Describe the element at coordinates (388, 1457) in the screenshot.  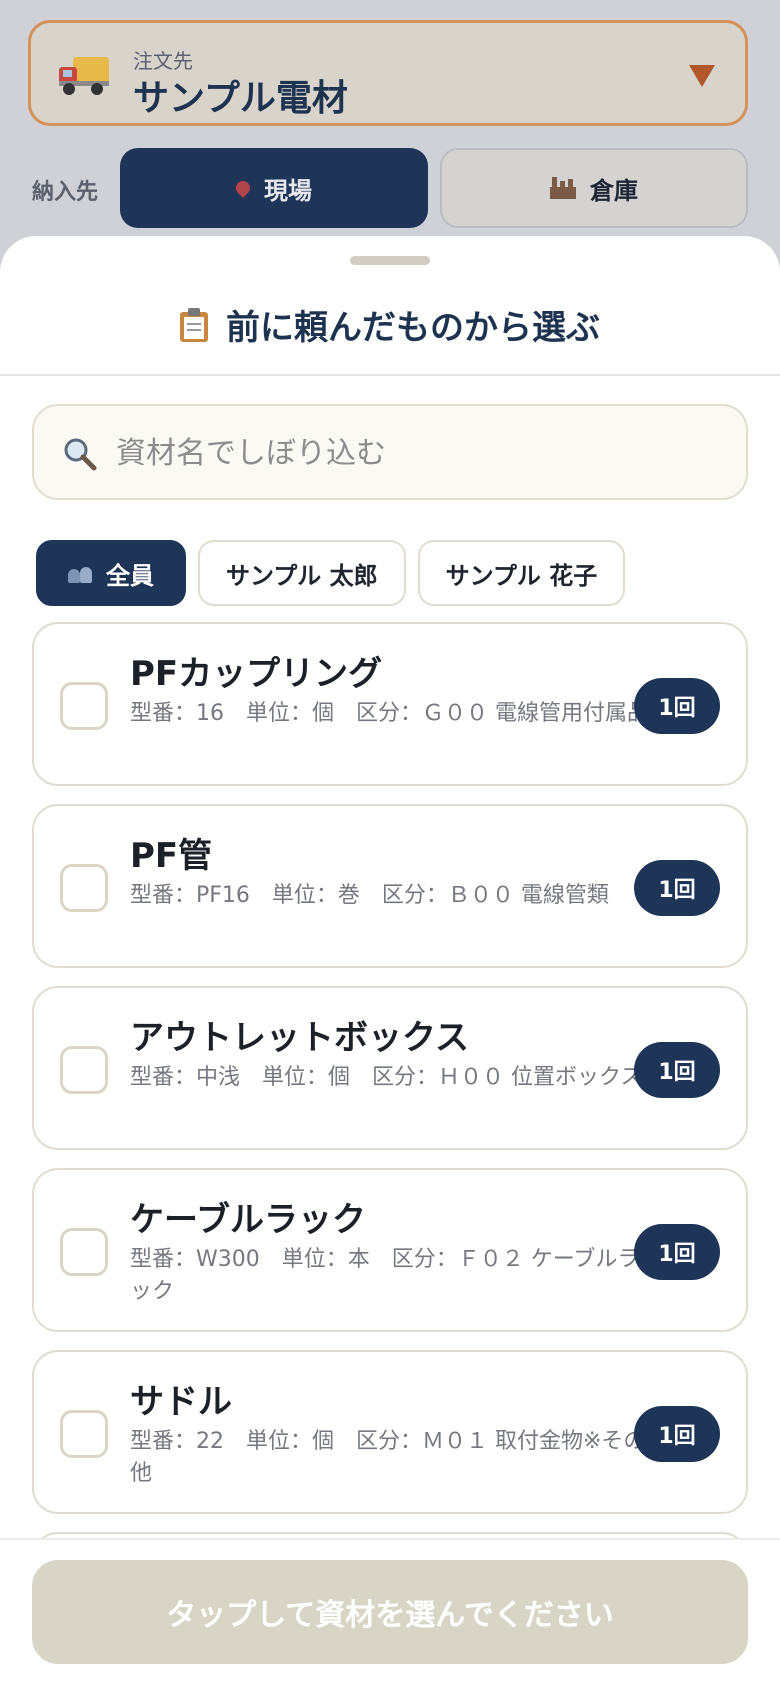
I see `item-details: 型番：22 単位：個 区分：Ｍ０１ 取付金物※その他` at that location.